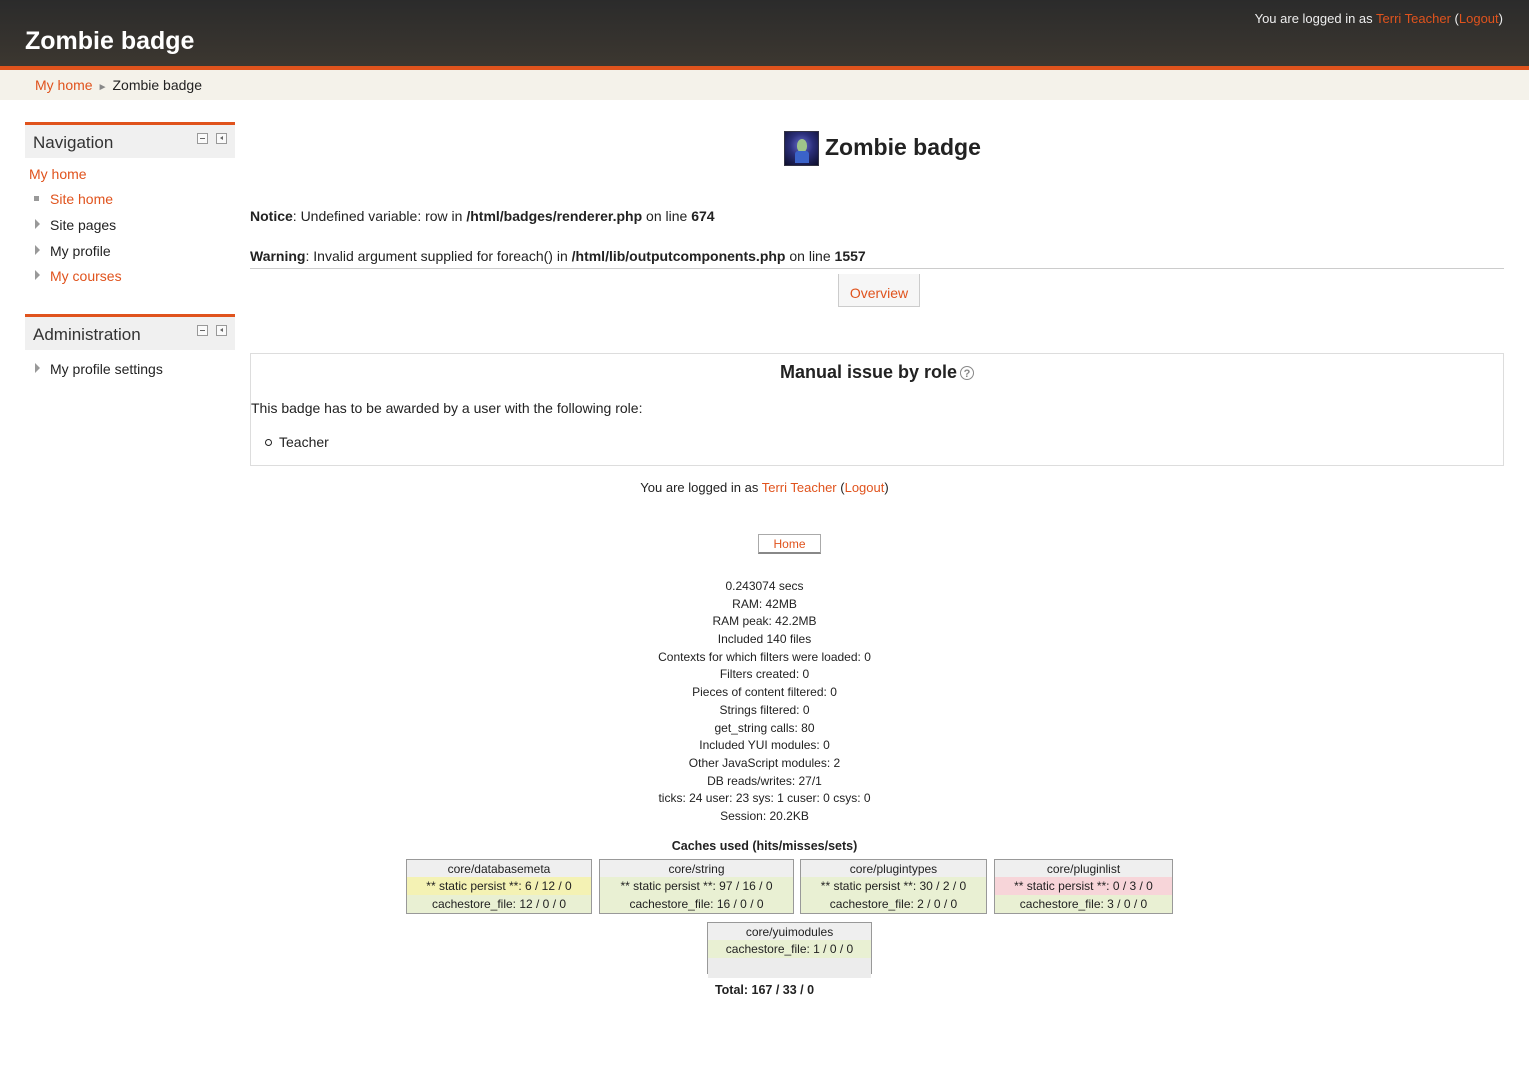  Describe the element at coordinates (868, 372) in the screenshot. I see `criteria-title-text: Manual issue by role` at that location.